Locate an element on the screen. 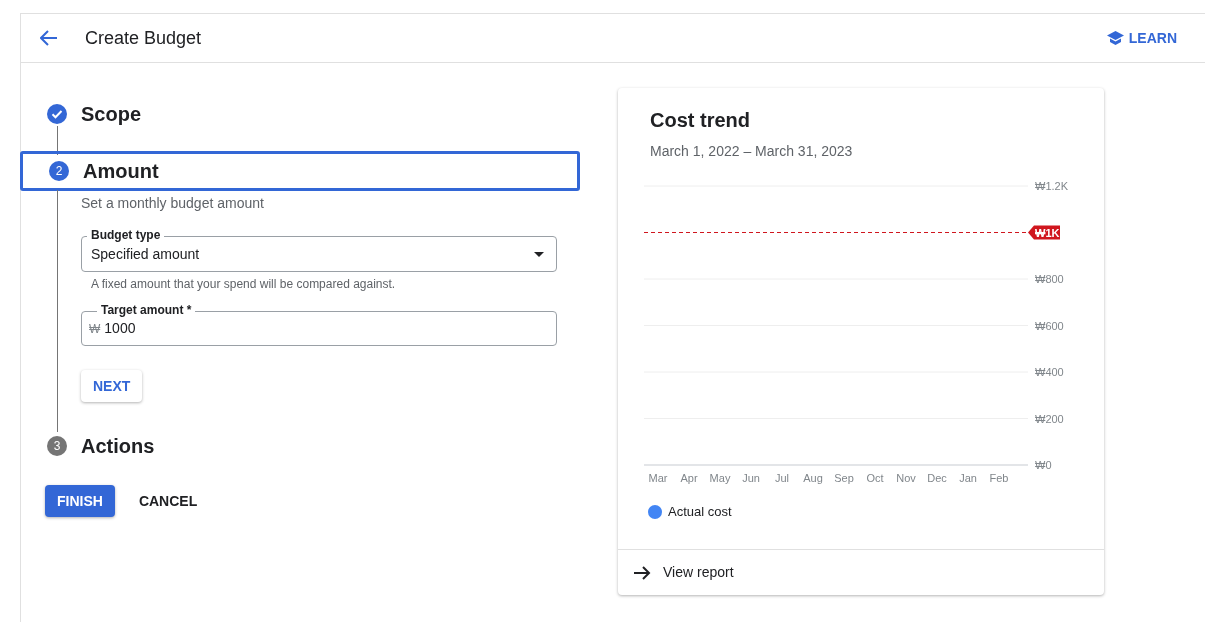  back-arrow-icon is located at coordinates (49, 38).